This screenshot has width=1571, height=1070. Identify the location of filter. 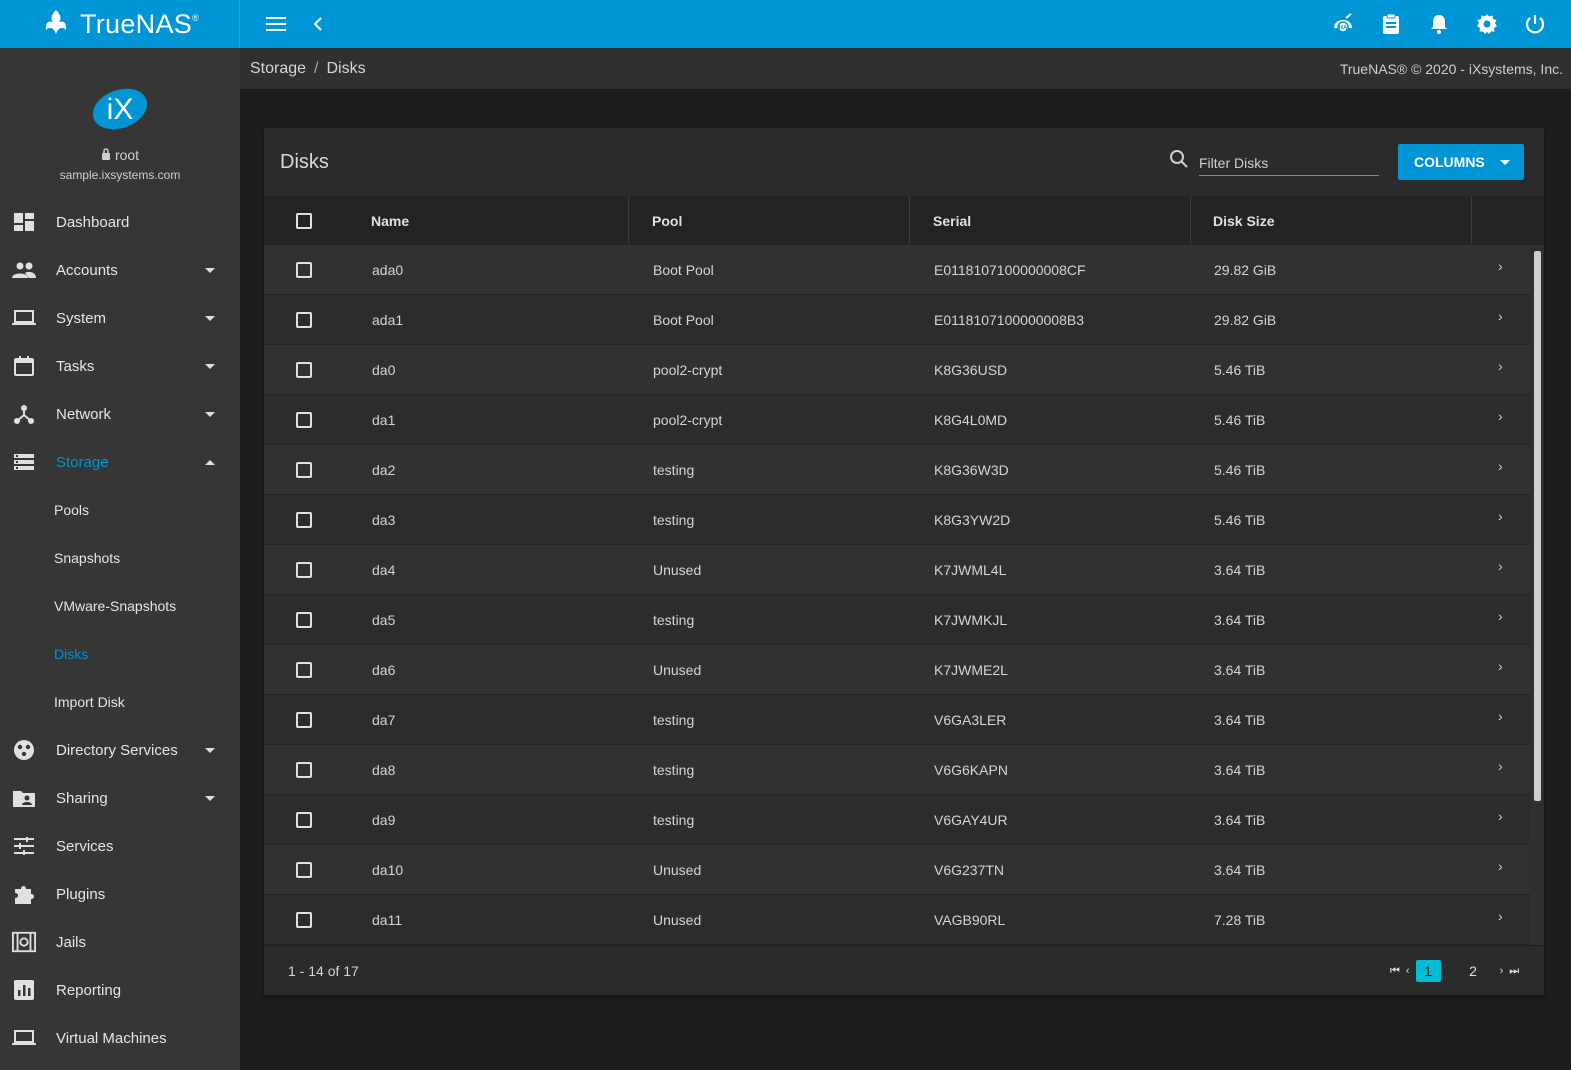
(1274, 161).